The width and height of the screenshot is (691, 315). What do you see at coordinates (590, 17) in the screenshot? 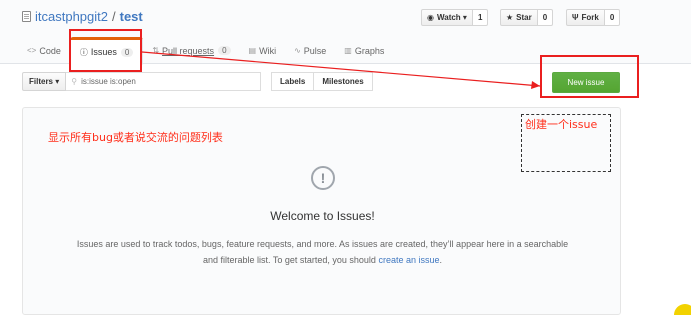
I see `fork-label: Fork` at bounding box center [590, 17].